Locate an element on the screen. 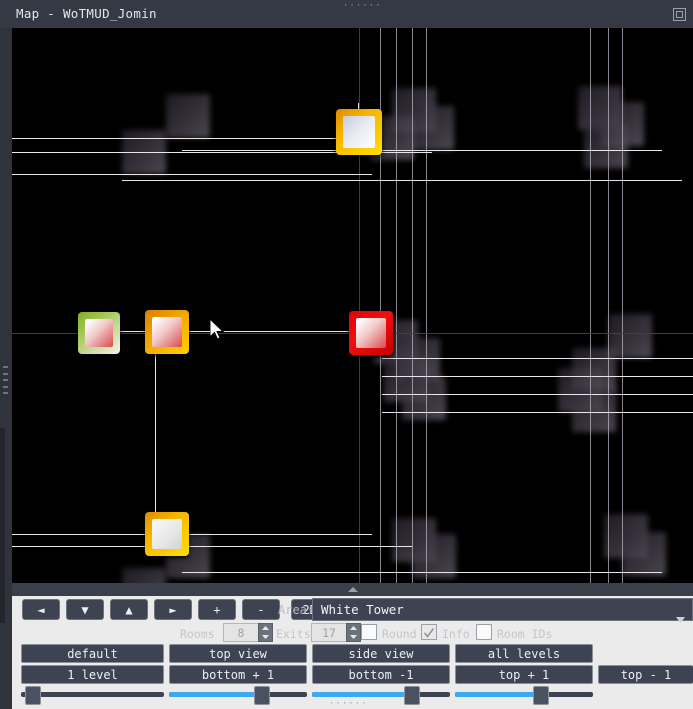  slider-zoom is located at coordinates (92, 694).